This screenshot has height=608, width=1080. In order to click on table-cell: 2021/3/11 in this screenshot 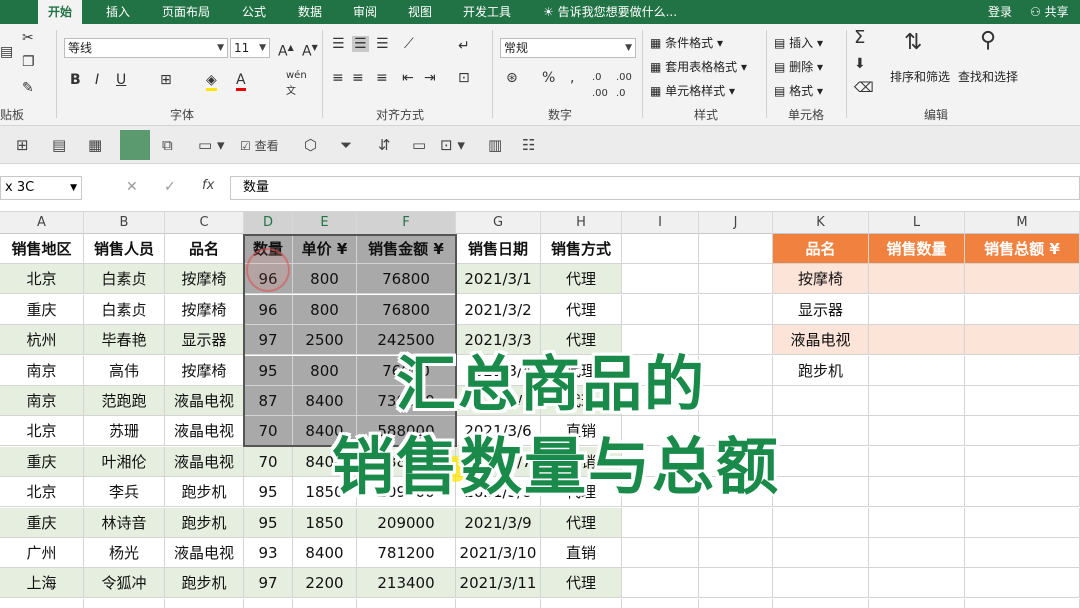, I will do `click(498, 583)`.